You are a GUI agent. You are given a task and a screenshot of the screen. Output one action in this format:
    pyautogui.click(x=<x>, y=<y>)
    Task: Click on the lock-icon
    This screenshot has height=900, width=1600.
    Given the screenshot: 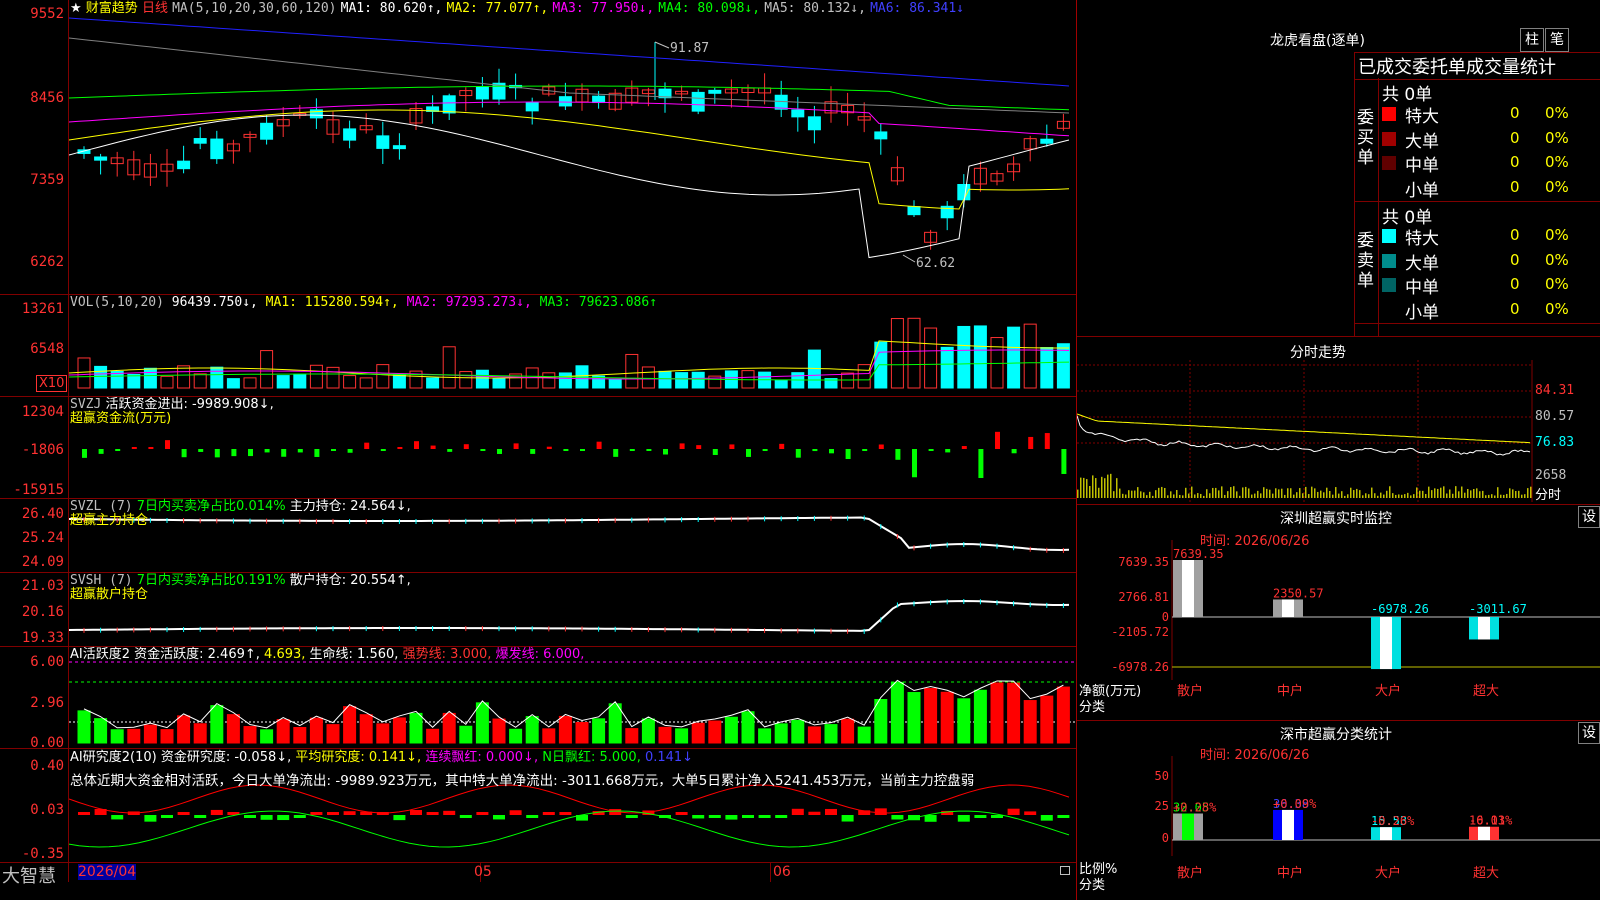 What is the action you would take?
    pyautogui.click(x=1065, y=870)
    